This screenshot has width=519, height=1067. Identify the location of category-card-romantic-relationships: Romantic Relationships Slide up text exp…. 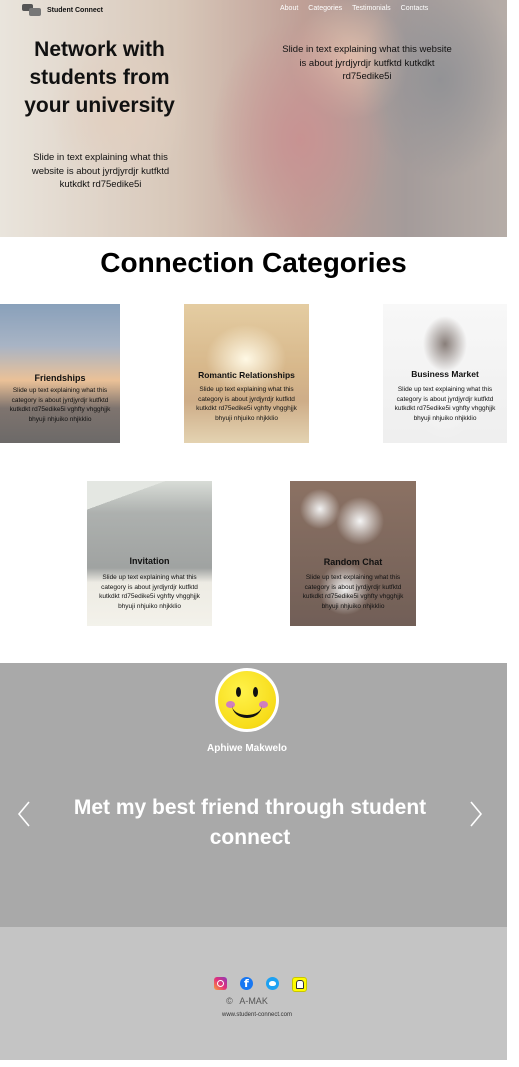
(246, 373).